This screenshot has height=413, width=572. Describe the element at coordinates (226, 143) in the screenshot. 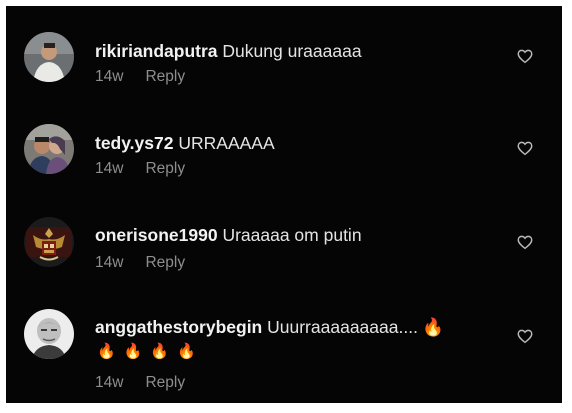

I see `comment-message: URRAAAAA` at that location.